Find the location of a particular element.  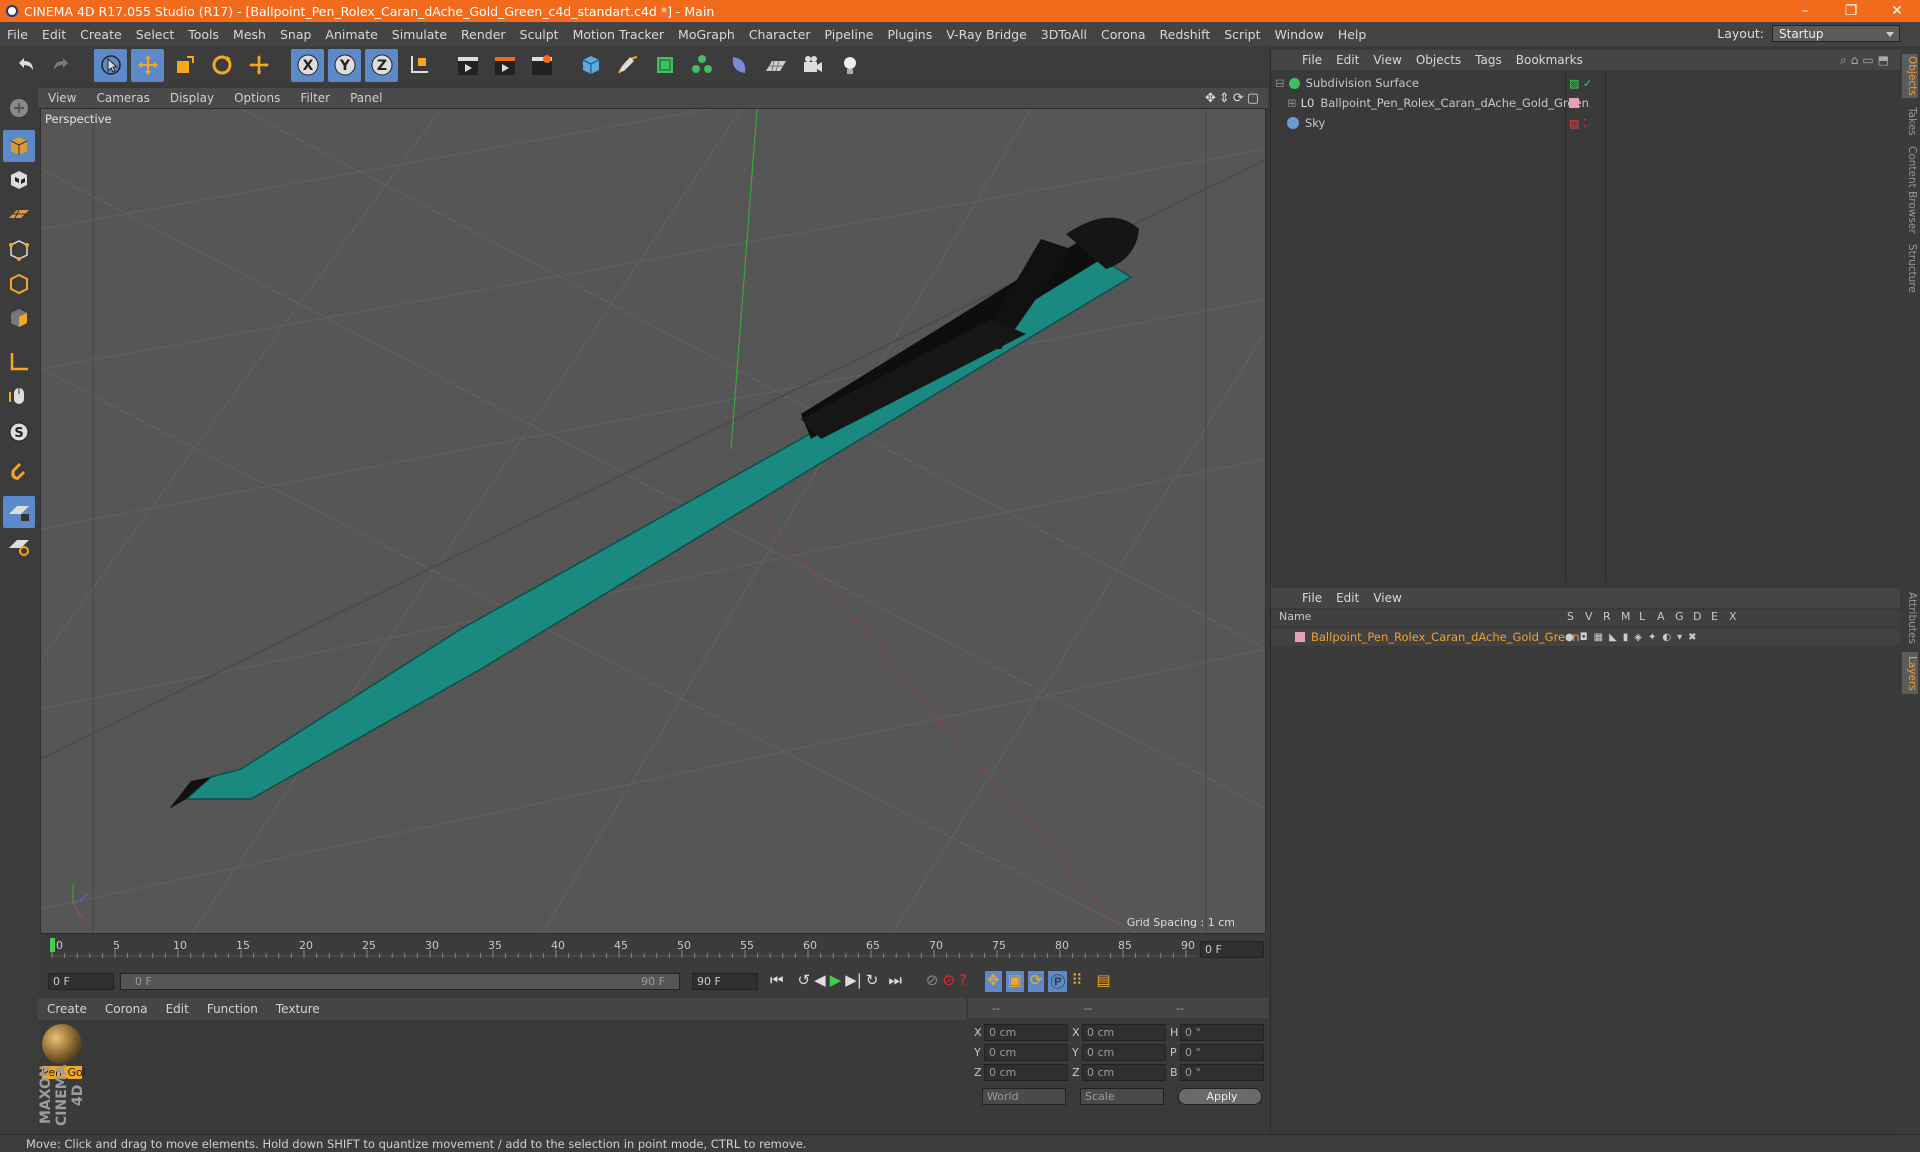

render-settings-button is located at coordinates (541, 65).